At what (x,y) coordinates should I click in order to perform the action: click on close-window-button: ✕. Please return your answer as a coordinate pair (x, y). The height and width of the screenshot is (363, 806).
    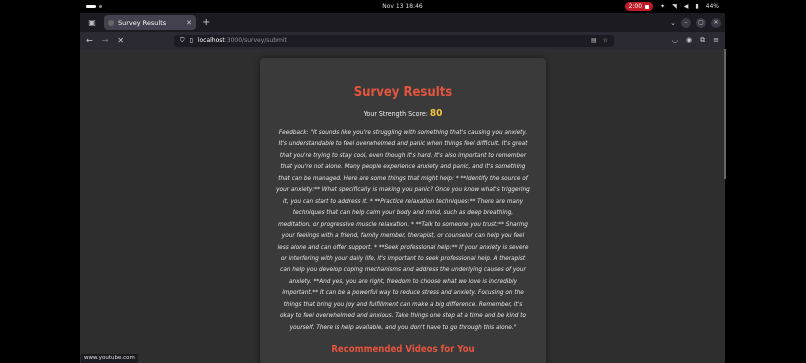
    Looking at the image, I should click on (716, 22).